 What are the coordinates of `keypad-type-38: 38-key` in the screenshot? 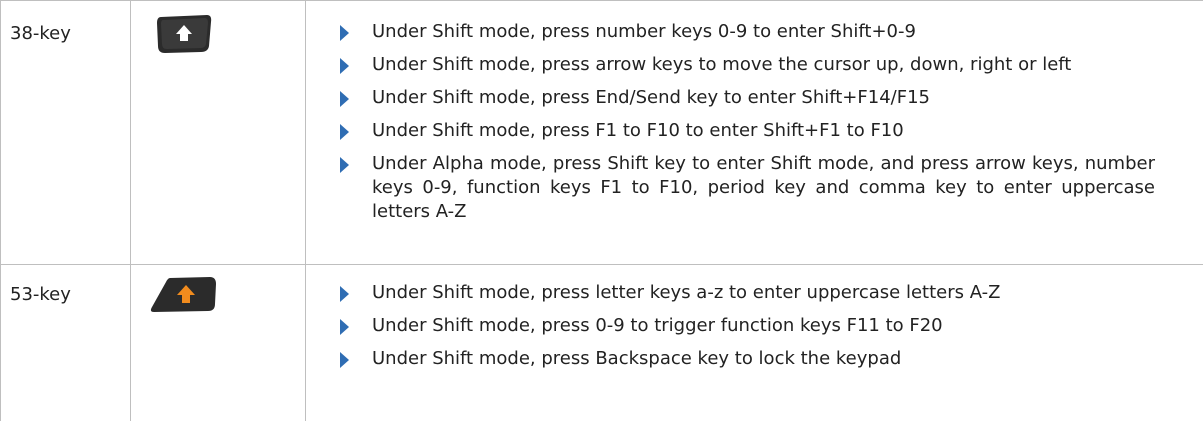 It's located at (40, 33).